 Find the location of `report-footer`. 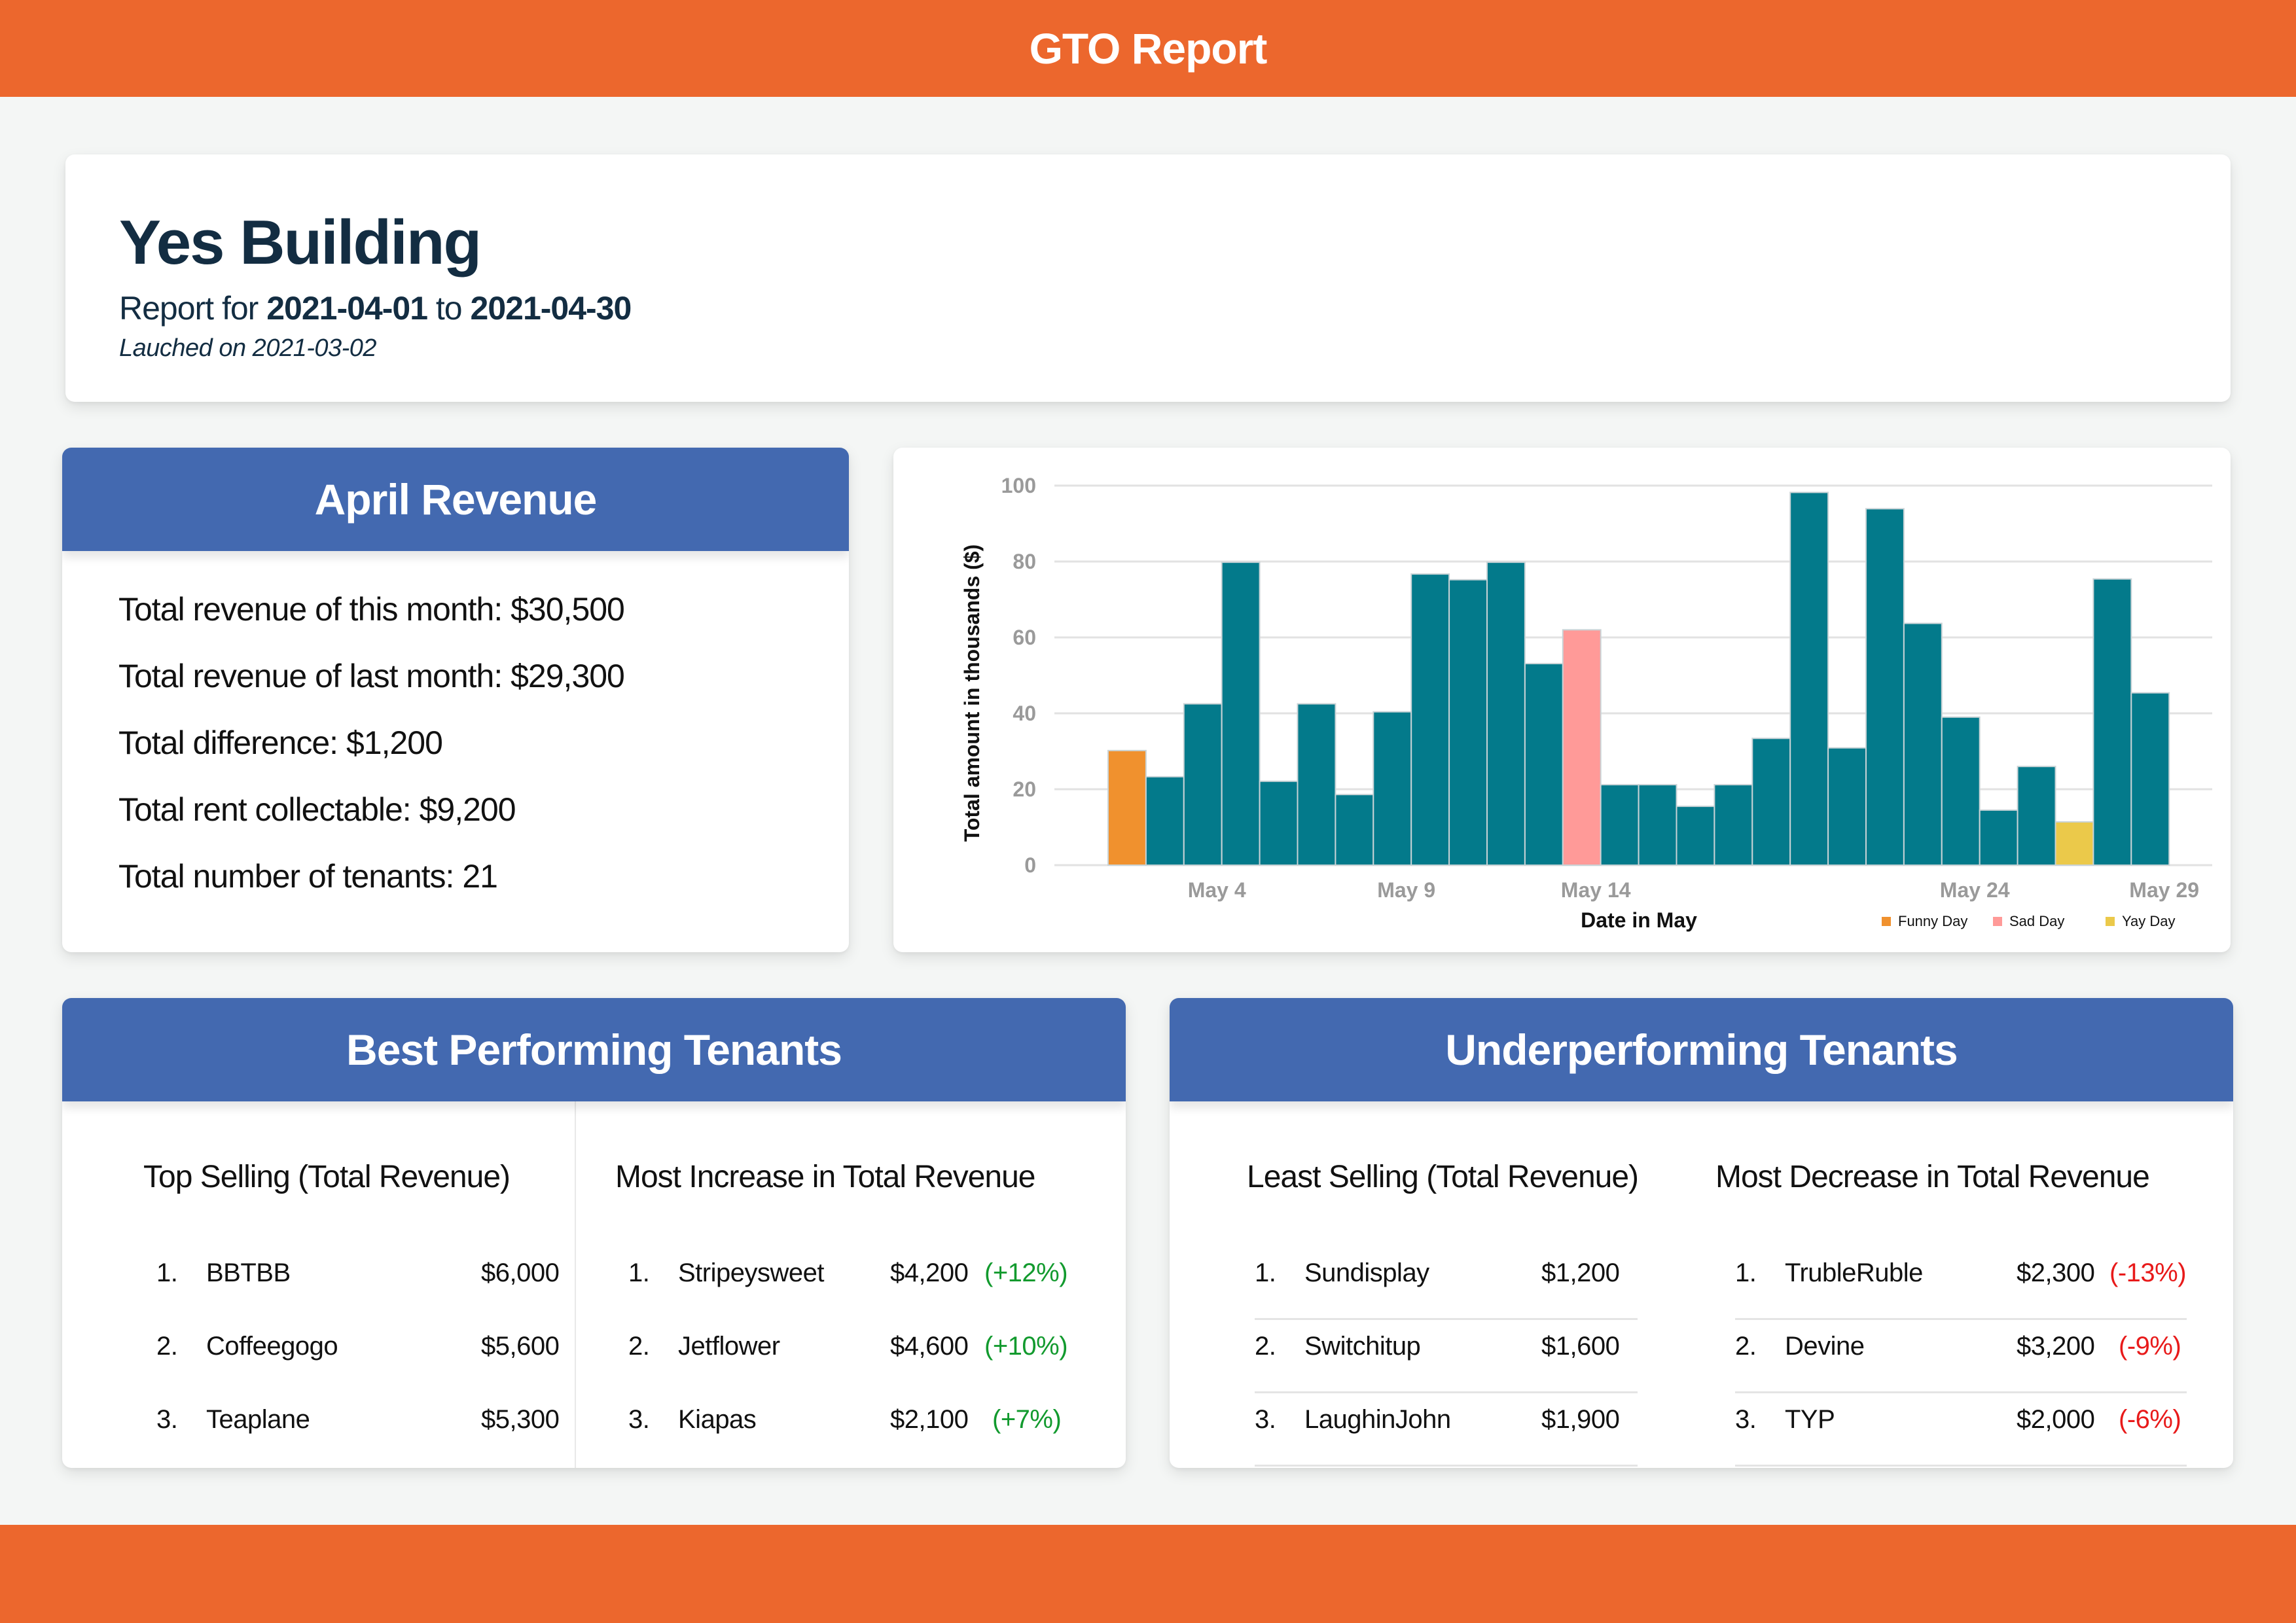

report-footer is located at coordinates (1148, 1574).